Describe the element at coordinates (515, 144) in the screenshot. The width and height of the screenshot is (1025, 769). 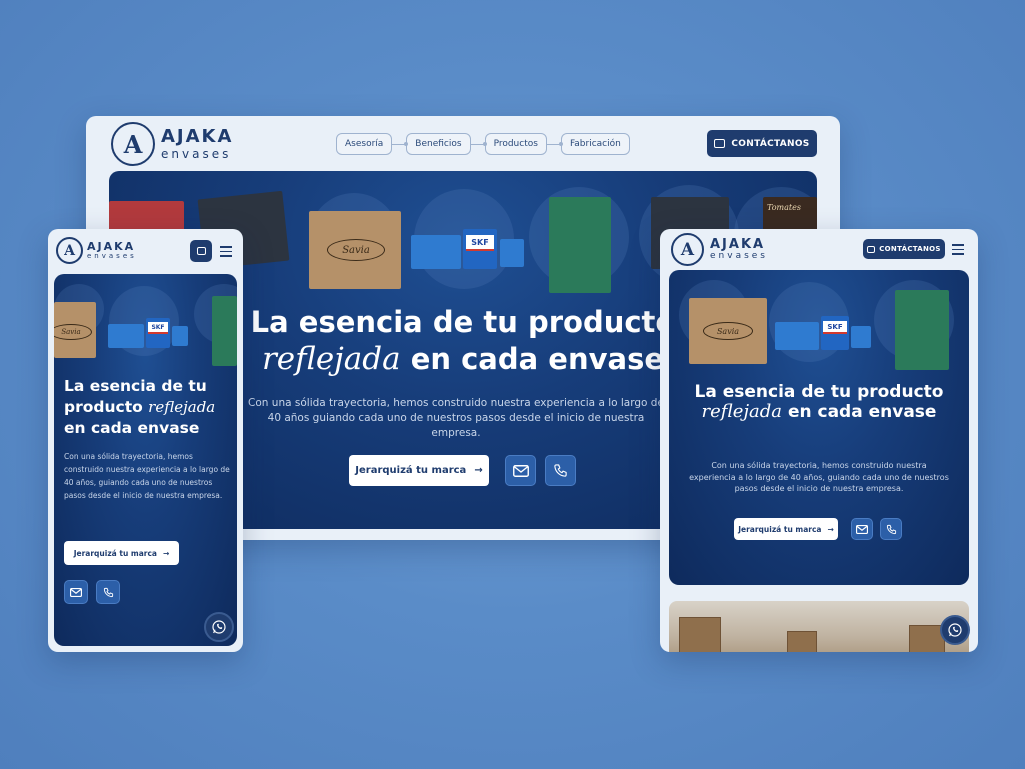
I see `nav-item-productos: Productos` at that location.